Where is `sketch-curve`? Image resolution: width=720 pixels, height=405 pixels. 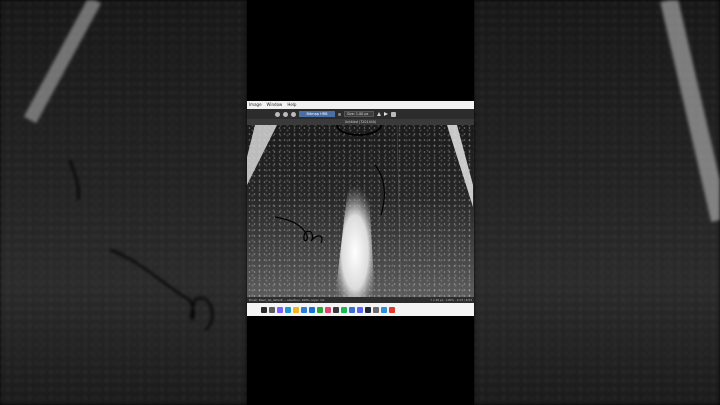 sketch-curve is located at coordinates (379, 190).